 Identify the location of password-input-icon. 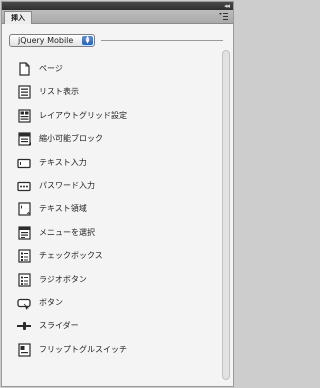
(24, 186).